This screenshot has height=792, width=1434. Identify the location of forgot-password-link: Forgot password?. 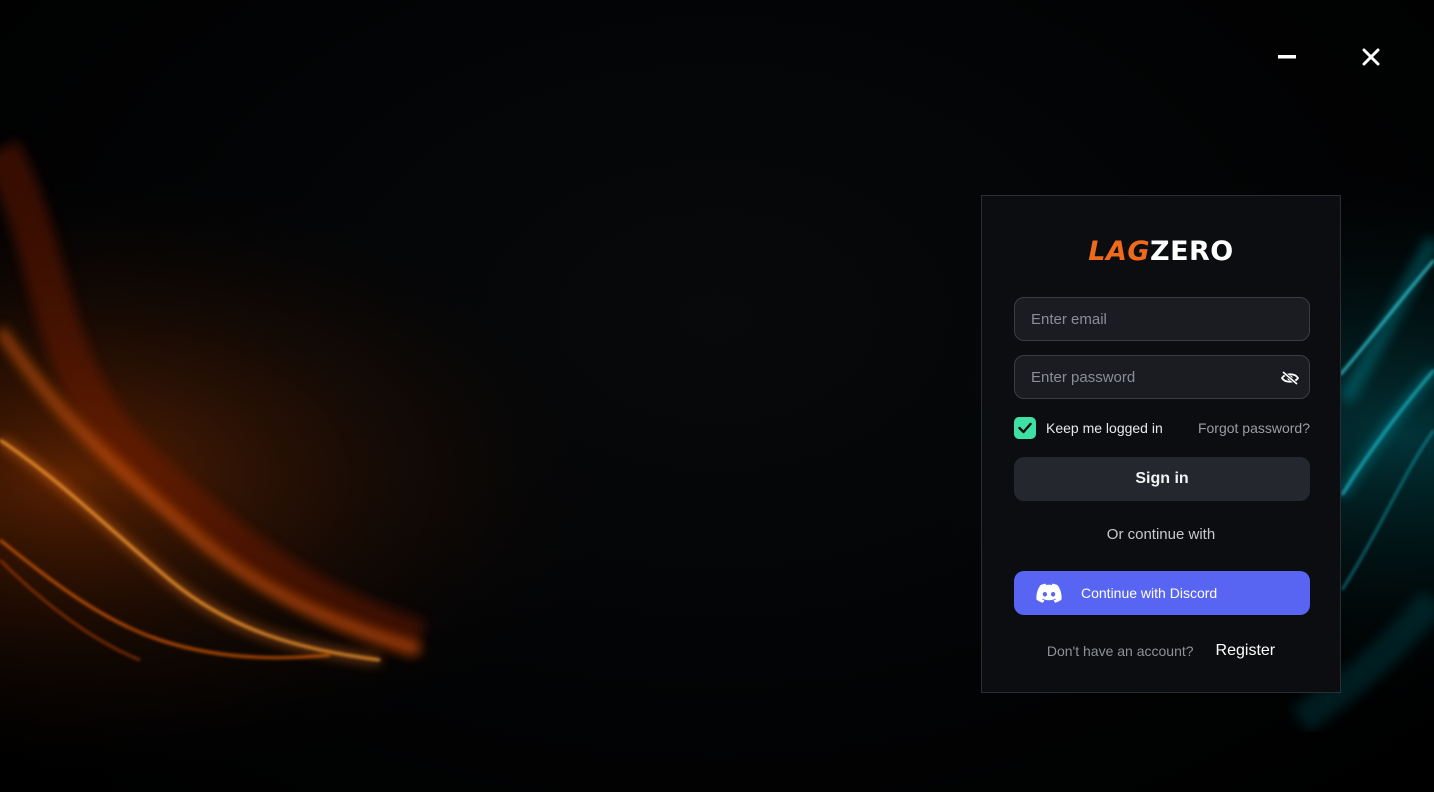
(1254, 428).